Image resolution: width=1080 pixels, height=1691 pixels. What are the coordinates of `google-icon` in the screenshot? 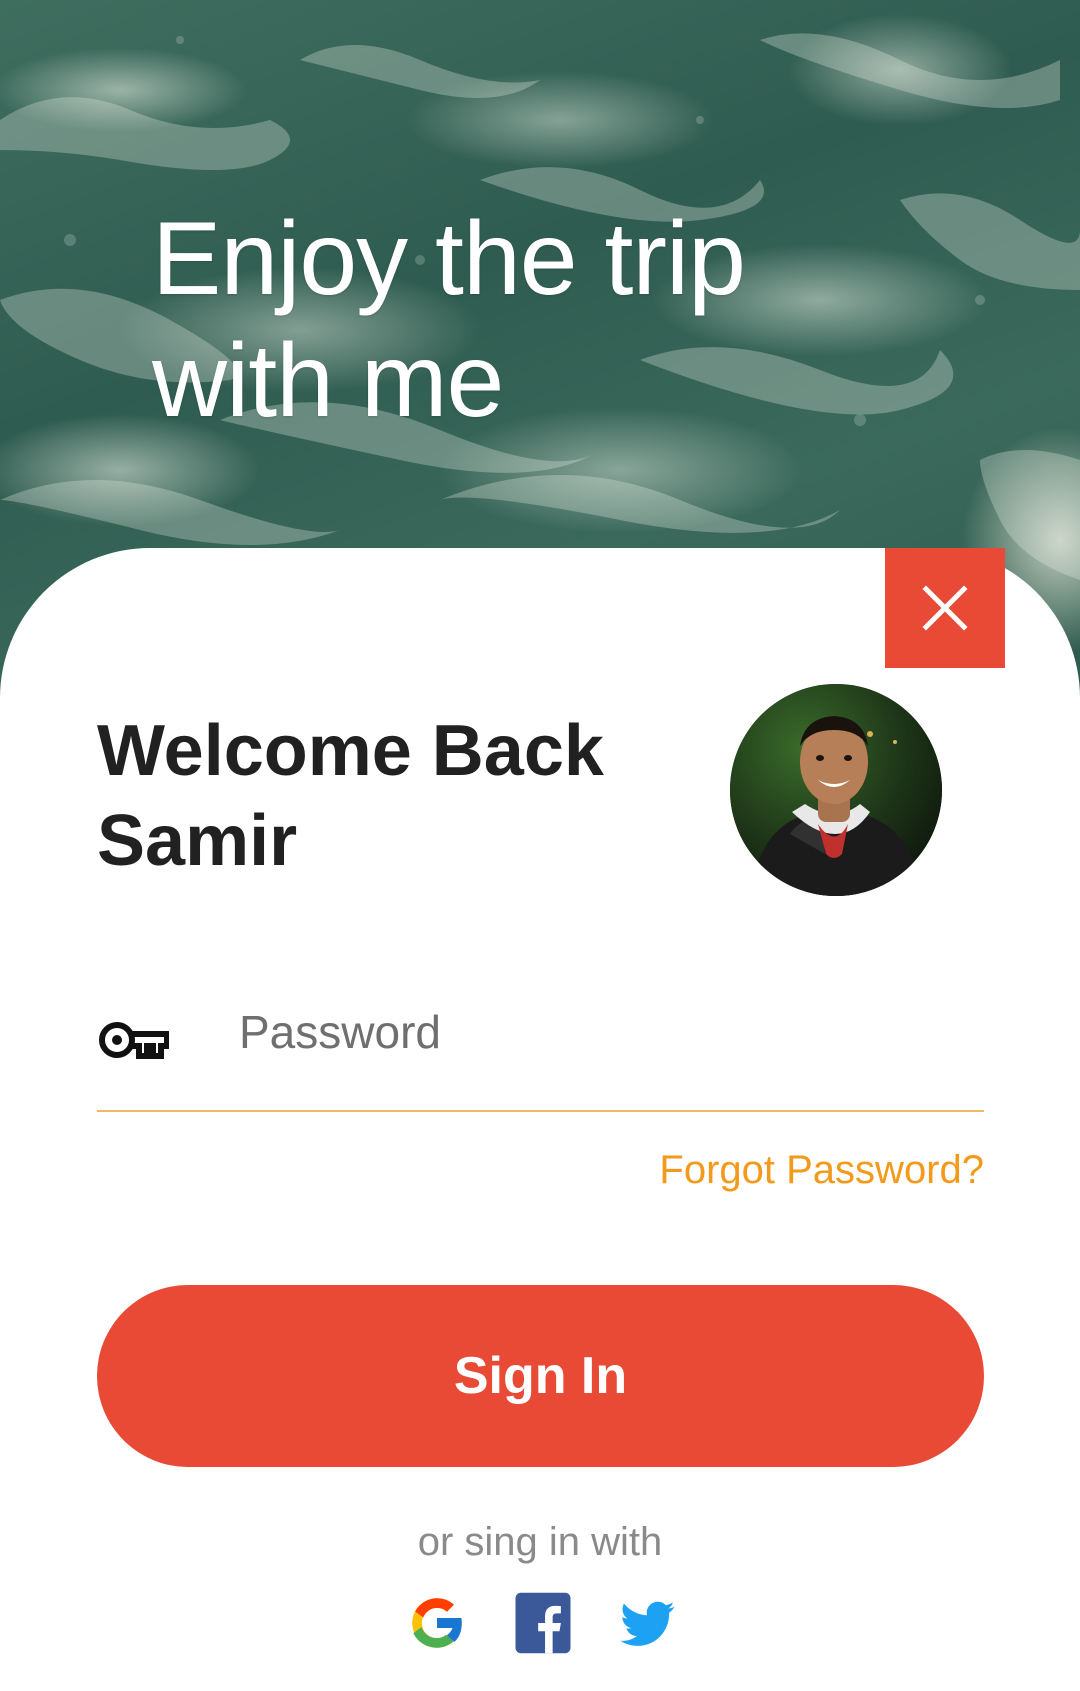 It's located at (438, 1623).